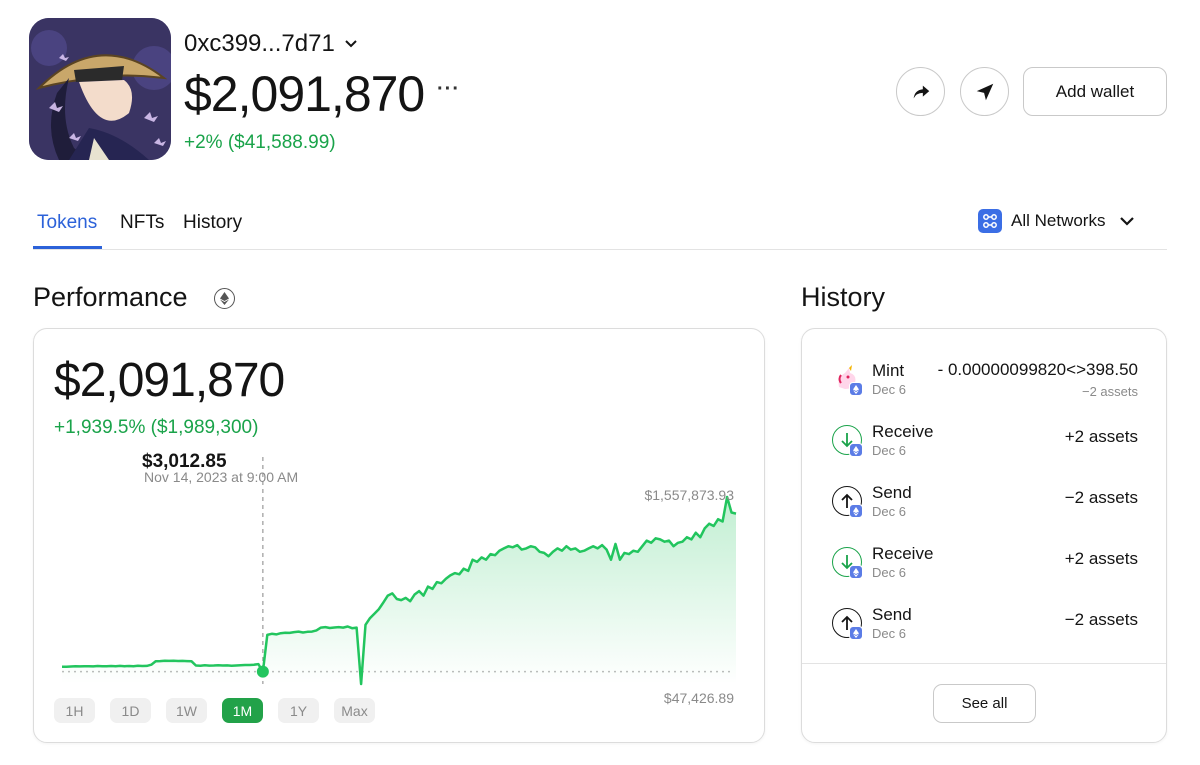  Describe the element at coordinates (354, 710) in the screenshot. I see `range-max-button: Max` at that location.